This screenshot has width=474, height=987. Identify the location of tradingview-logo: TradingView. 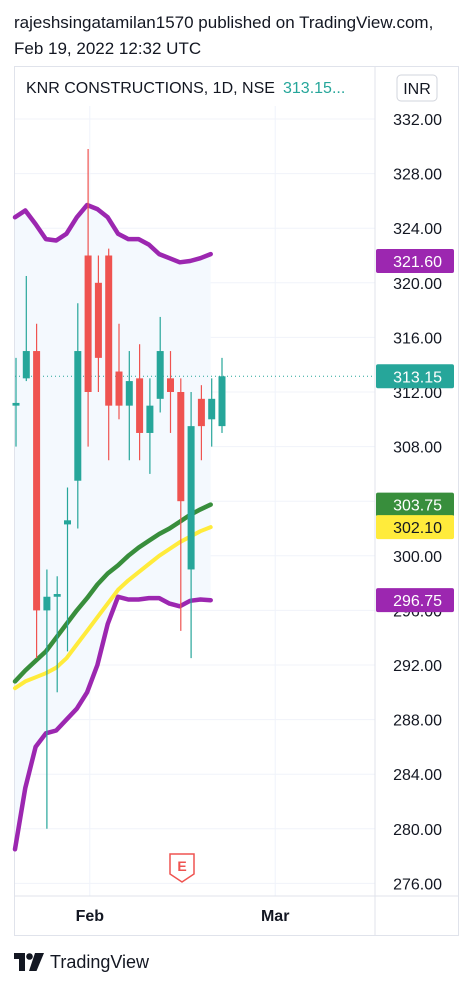
(81, 962).